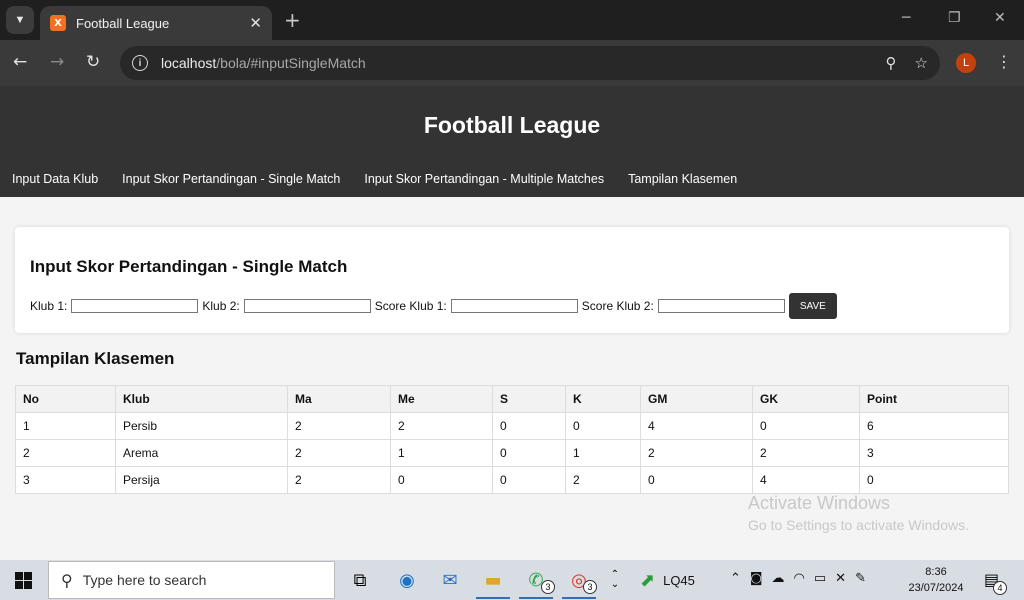 The image size is (1024, 600). Describe the element at coordinates (57, 62) in the screenshot. I see `forward-arrow-icon: →` at that location.